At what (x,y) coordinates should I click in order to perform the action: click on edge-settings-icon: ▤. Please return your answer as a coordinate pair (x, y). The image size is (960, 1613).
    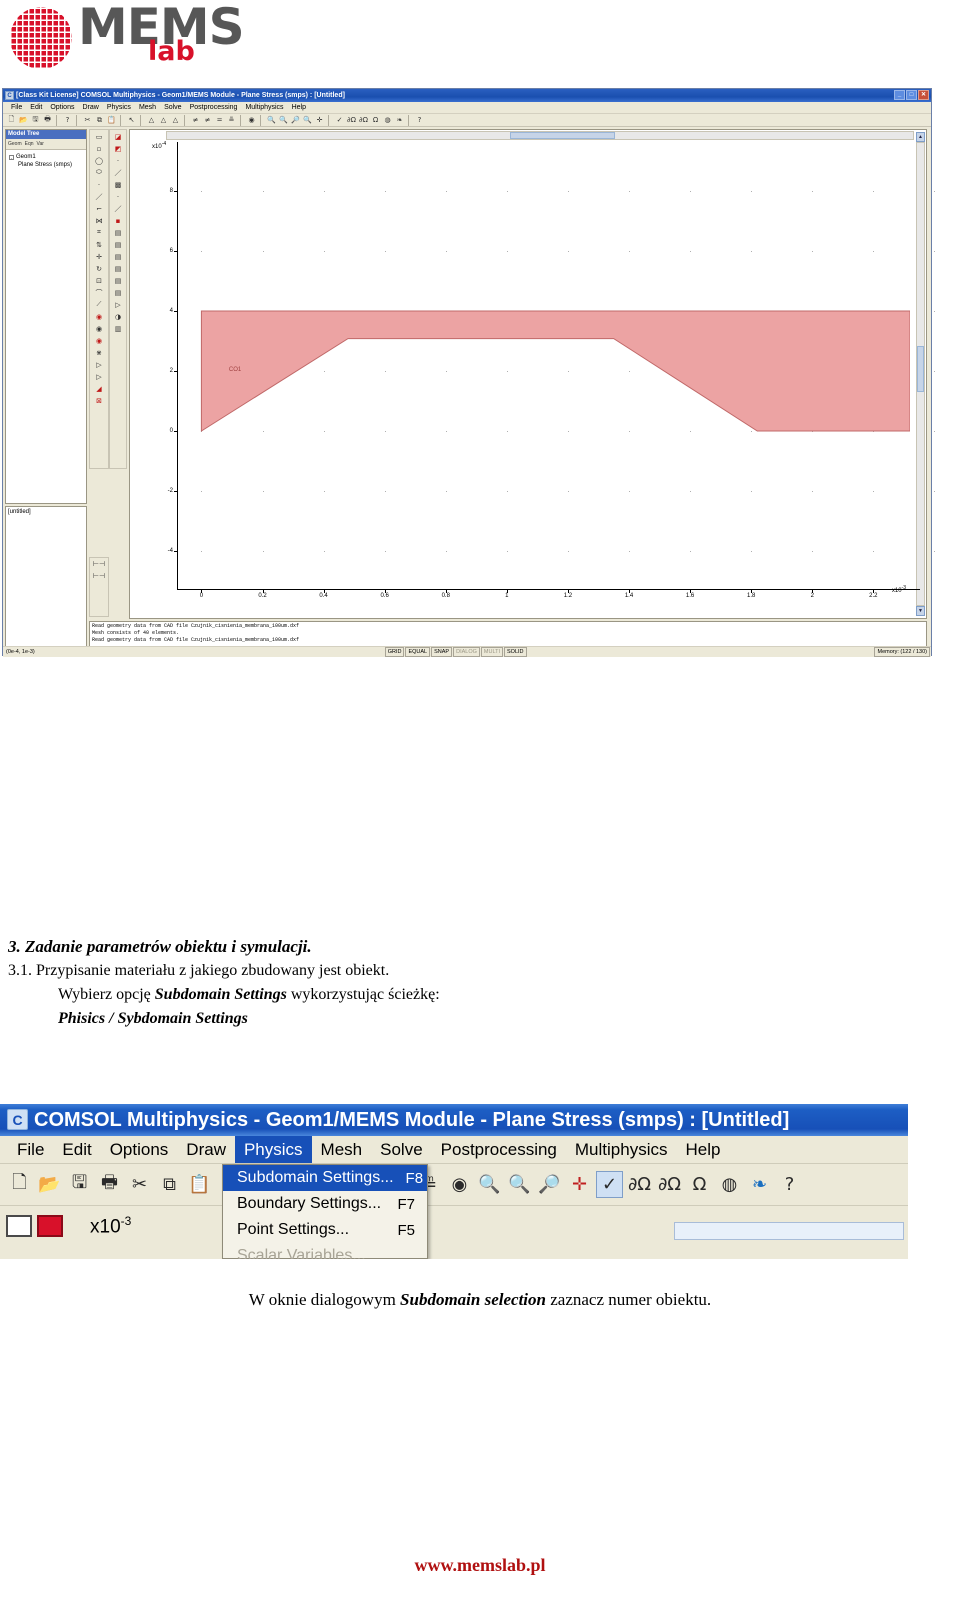
    Looking at the image, I should click on (118, 268).